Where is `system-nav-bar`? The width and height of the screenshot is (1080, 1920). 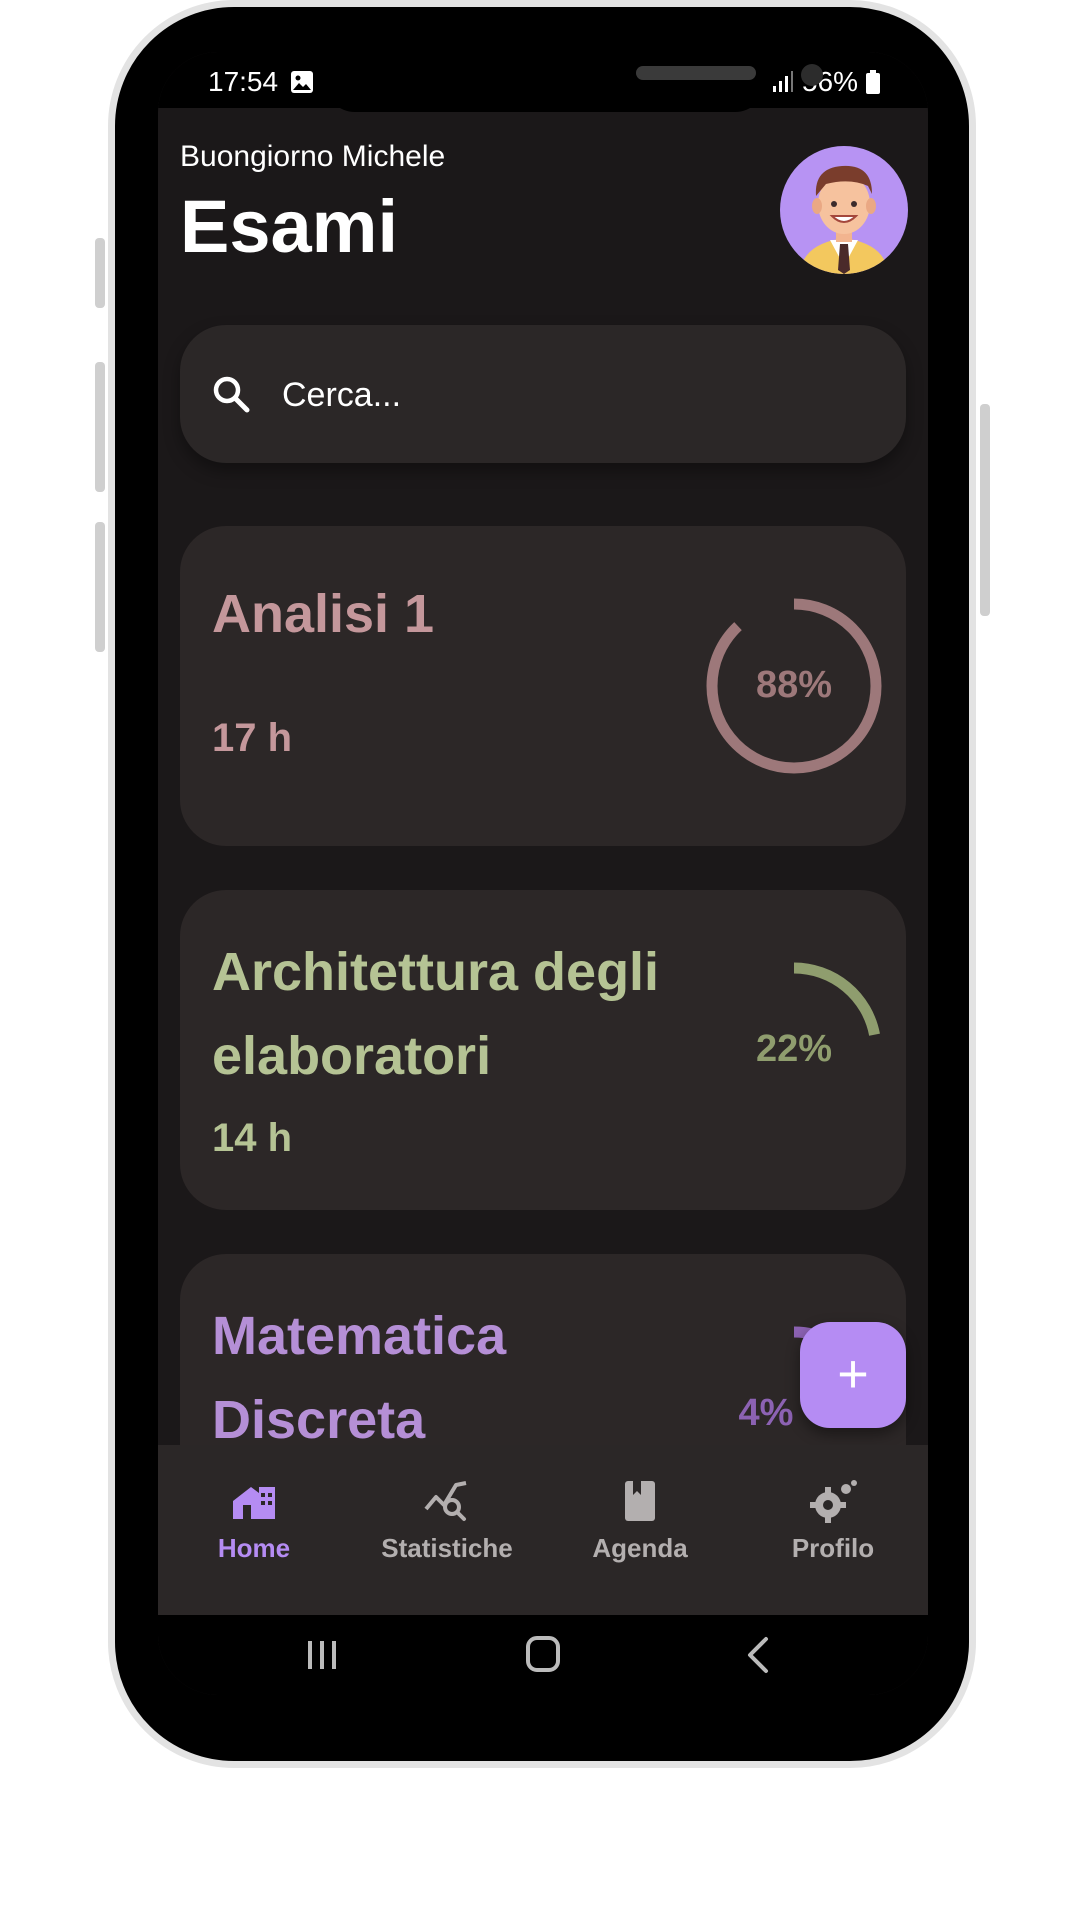 system-nav-bar is located at coordinates (543, 1655).